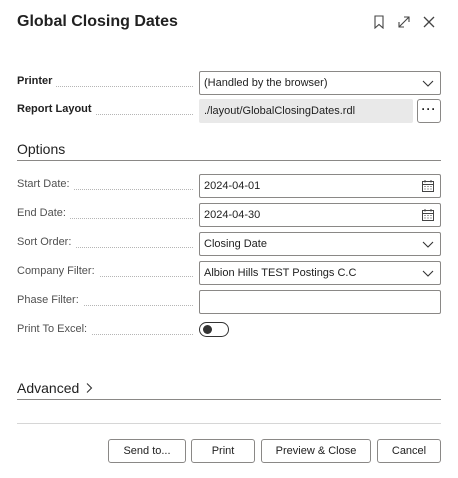 This screenshot has height=478, width=458. What do you see at coordinates (266, 83) in the screenshot?
I see `printer-value: (Handled by the browser)` at bounding box center [266, 83].